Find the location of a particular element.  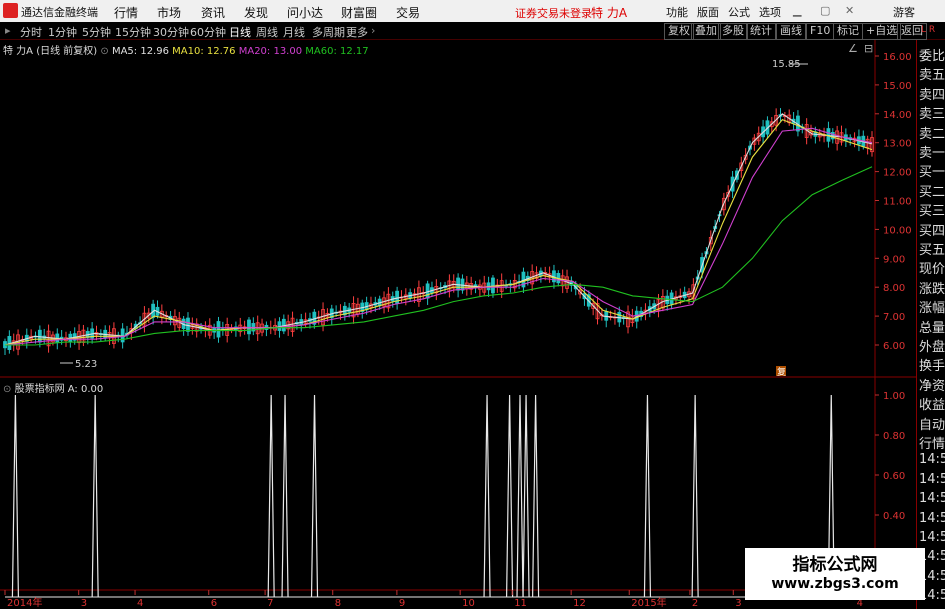

menu-item-jiaoyi: 交易 is located at coordinates (408, 12).